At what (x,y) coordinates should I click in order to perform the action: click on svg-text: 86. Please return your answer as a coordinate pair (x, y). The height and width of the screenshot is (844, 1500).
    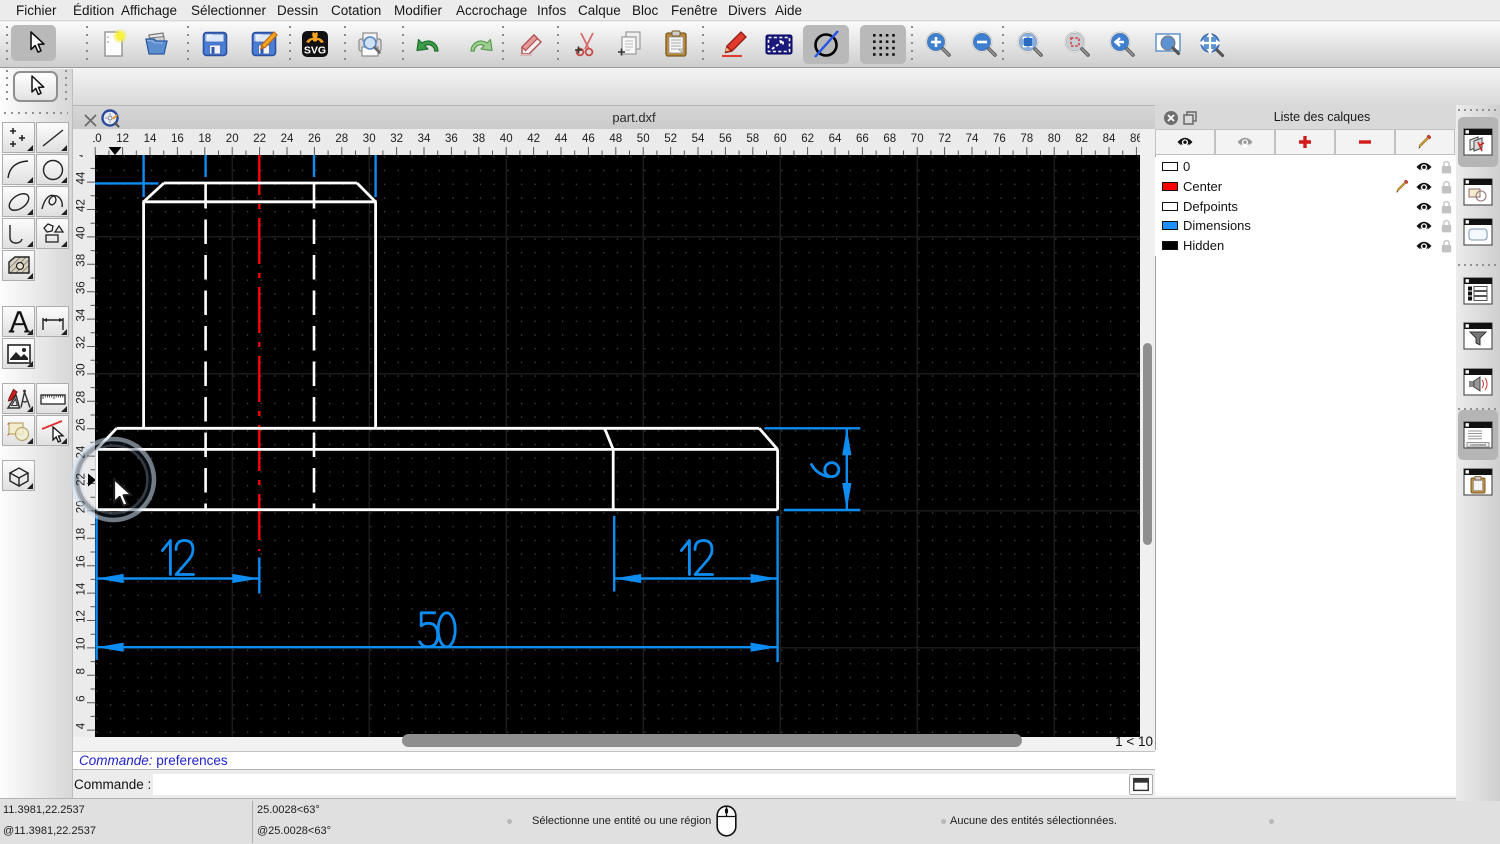
    Looking at the image, I should click on (1135, 139).